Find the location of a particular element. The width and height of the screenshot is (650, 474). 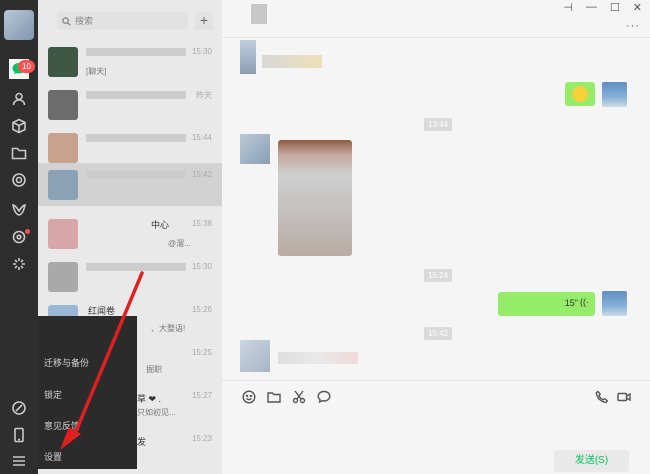

item-title: 草 ❤ . is located at coordinates (149, 399).